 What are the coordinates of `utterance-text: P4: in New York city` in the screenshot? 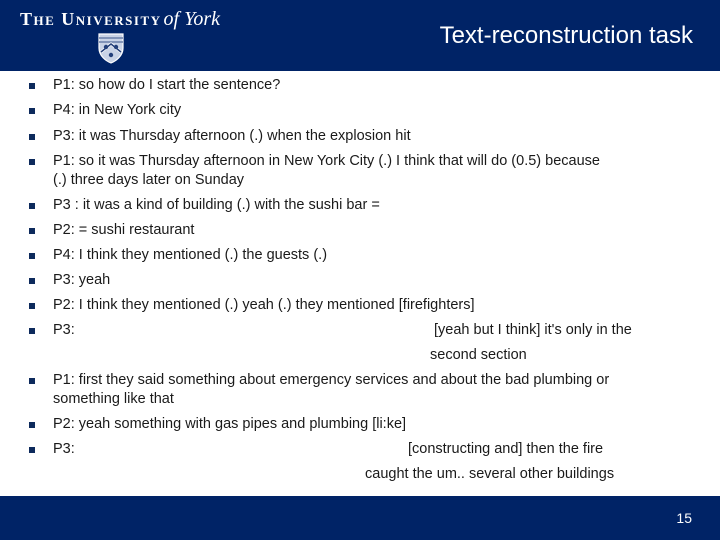 It's located at (117, 110).